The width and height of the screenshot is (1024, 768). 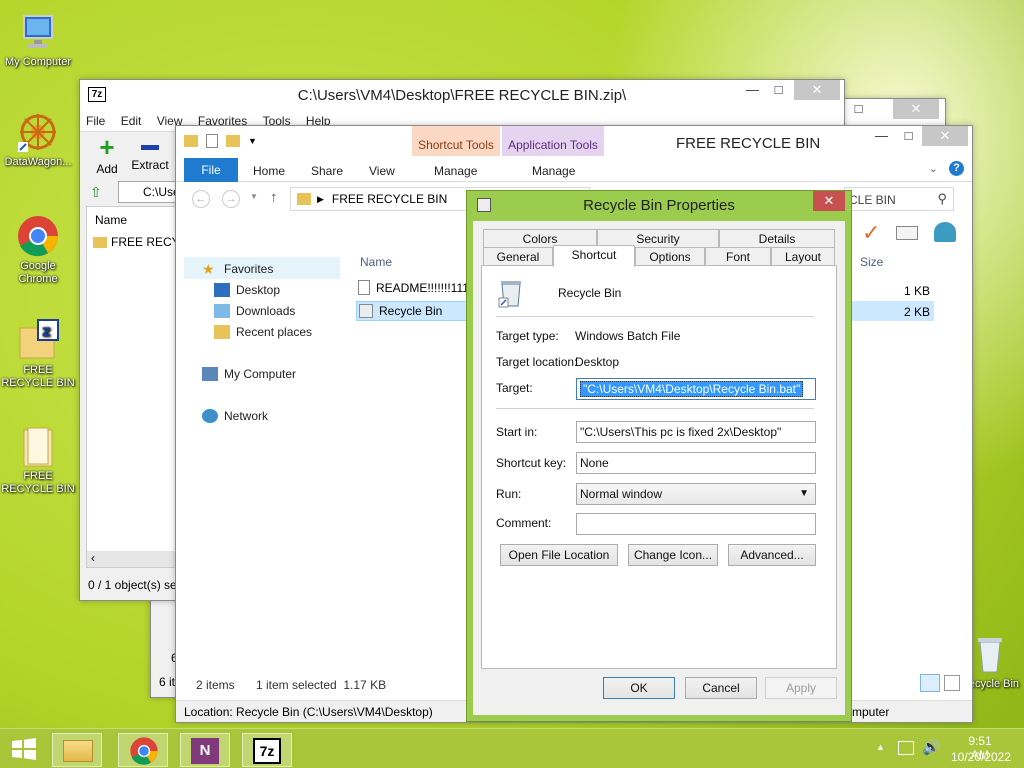 I want to click on tab-layout: Layout, so click(x=803, y=256).